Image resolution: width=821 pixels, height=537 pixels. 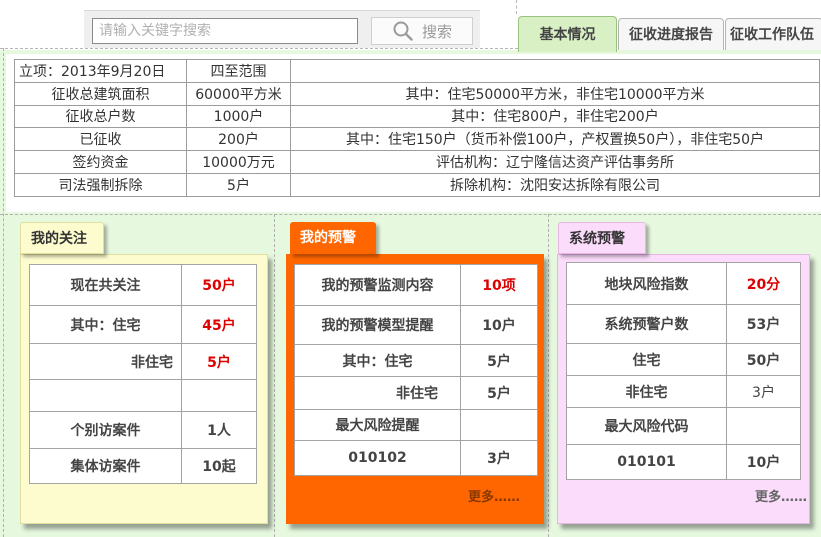 I want to click on table-cell: 其中：住宅150户（货币补偿100户，产权置换50户），非住宅50户, so click(x=555, y=139).